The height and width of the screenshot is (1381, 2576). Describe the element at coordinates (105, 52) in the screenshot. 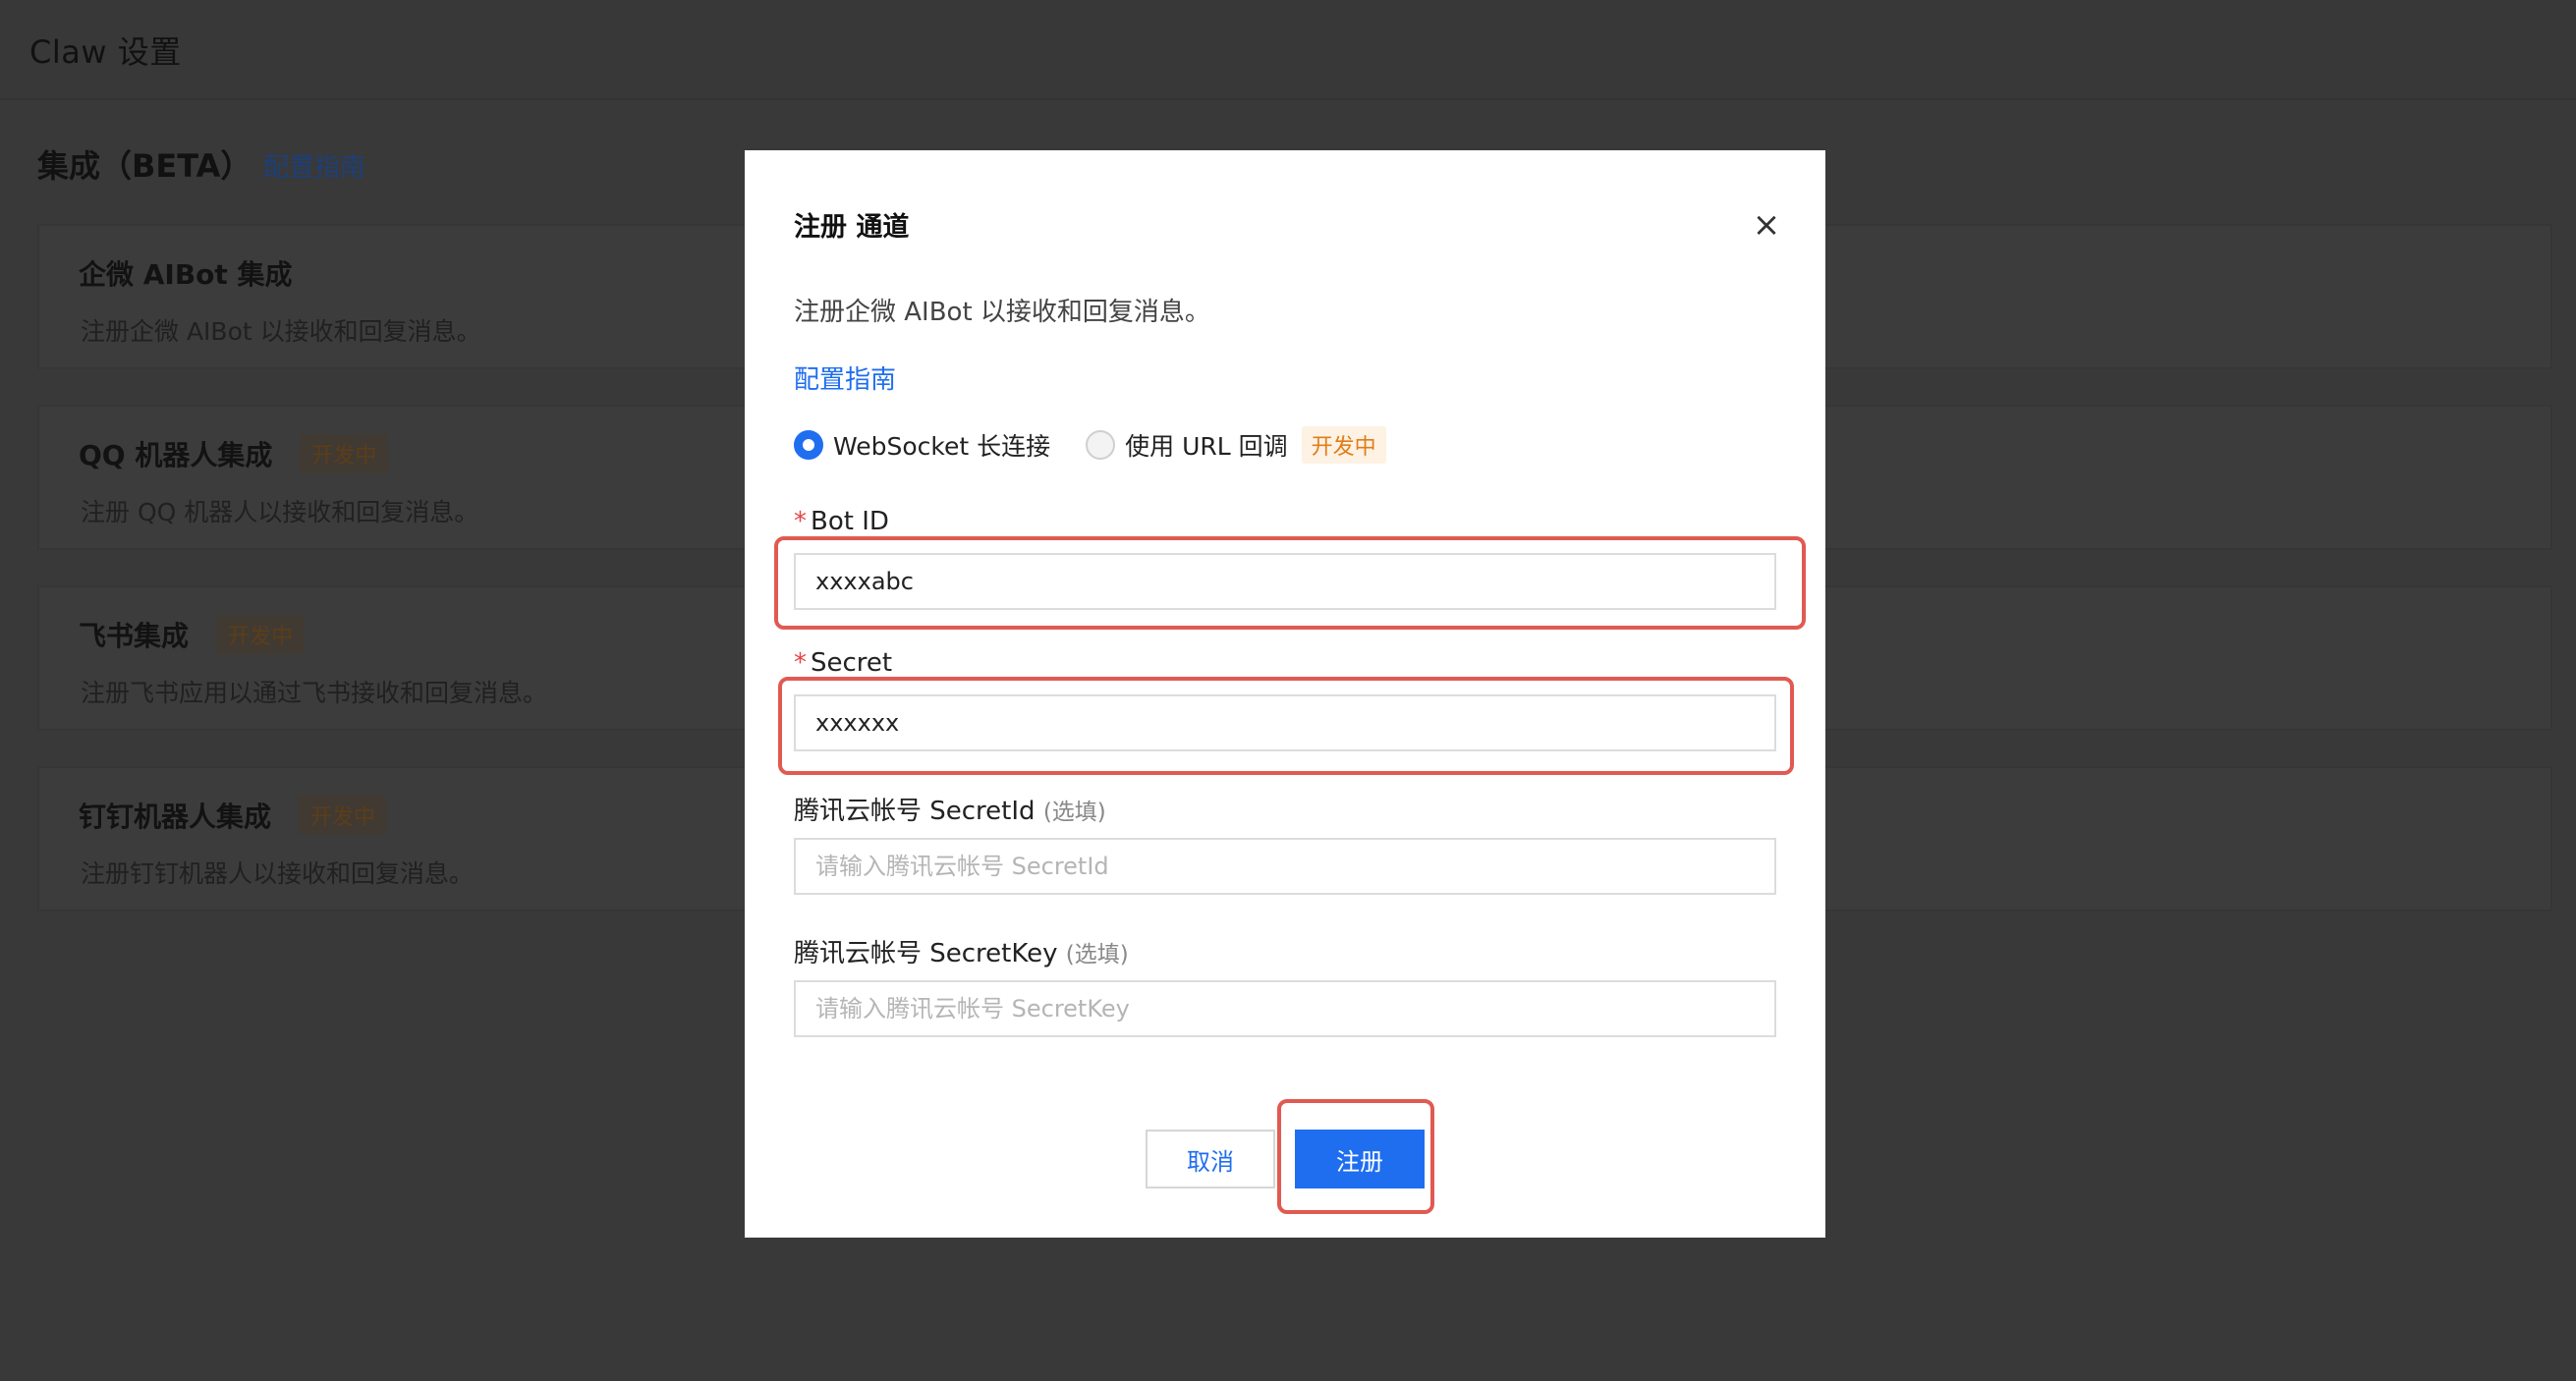

I see `app-title: Claw 设置` at that location.